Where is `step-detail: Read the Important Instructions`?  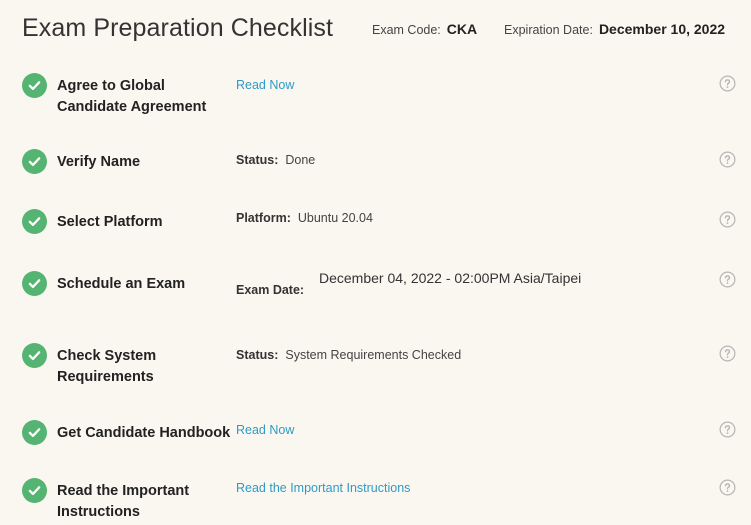 step-detail: Read the Important Instructions is located at coordinates (323, 488).